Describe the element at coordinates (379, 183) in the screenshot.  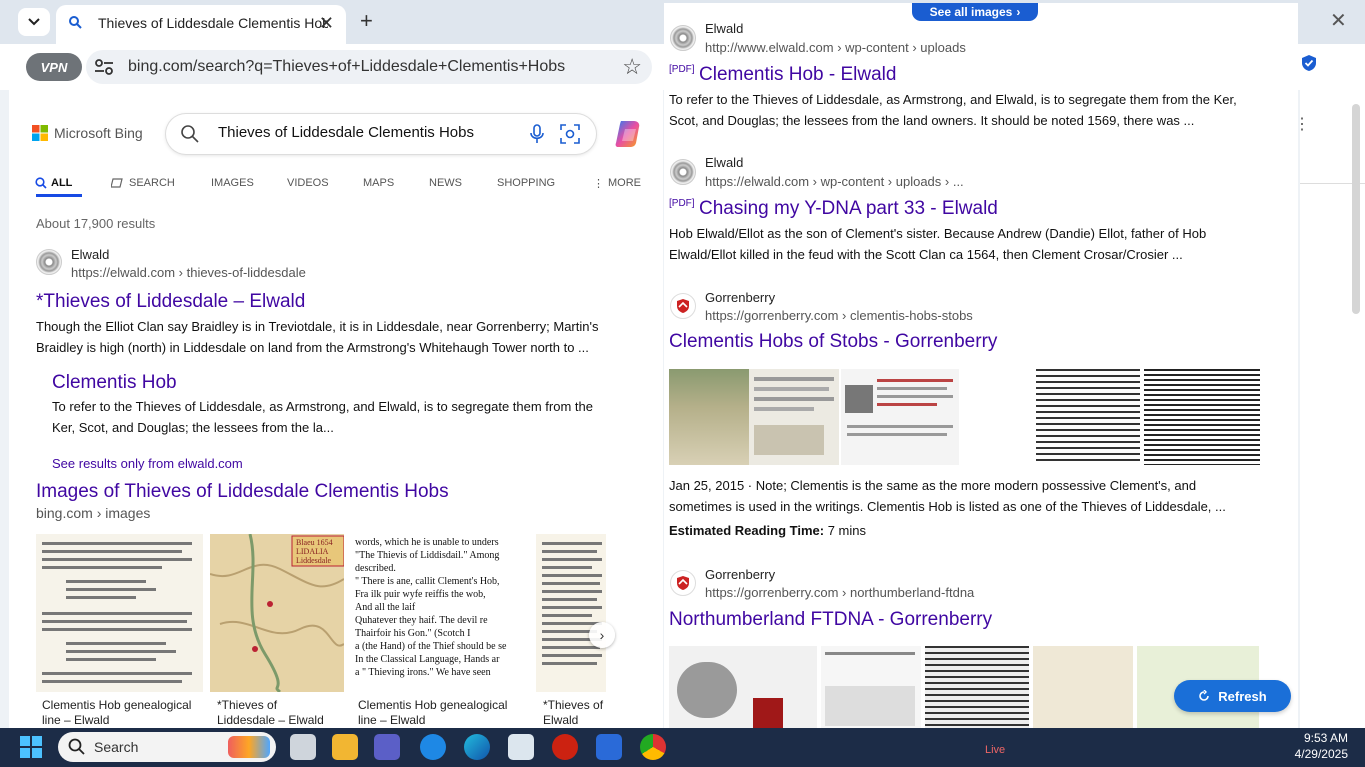
I see `tab-maps-label: MAPS` at that location.